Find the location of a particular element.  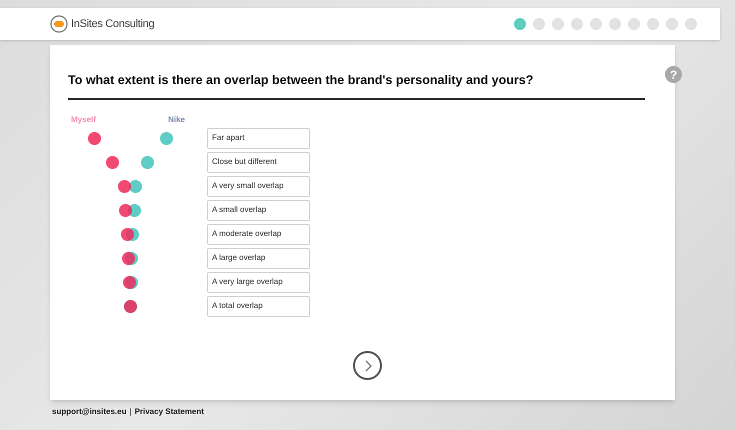

answer-option: A large overlap is located at coordinates (258, 258).